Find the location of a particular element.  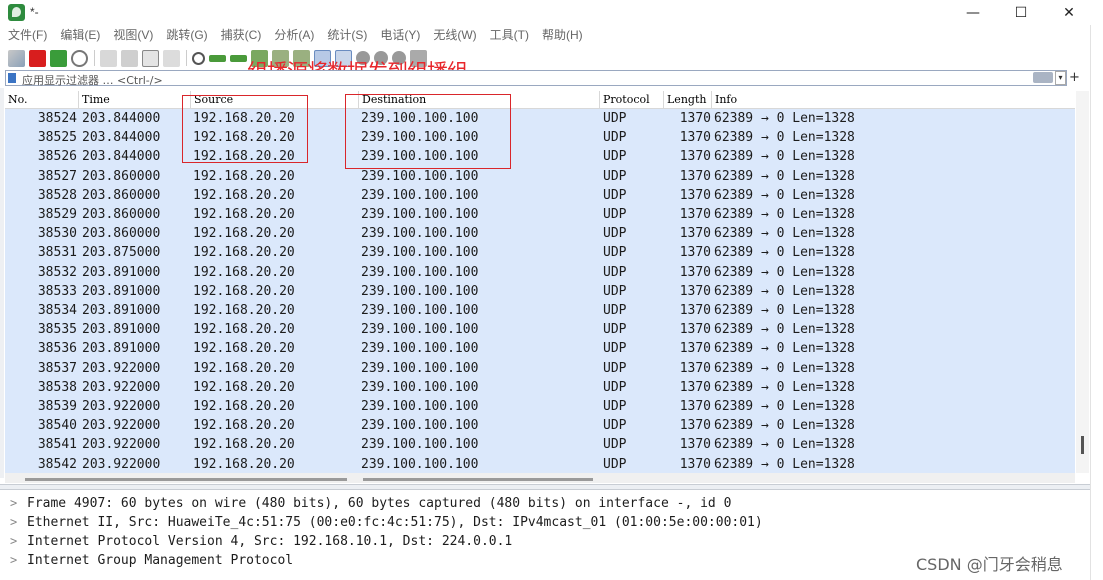

packet-list-horizontal-scrollbar is located at coordinates (540, 478).